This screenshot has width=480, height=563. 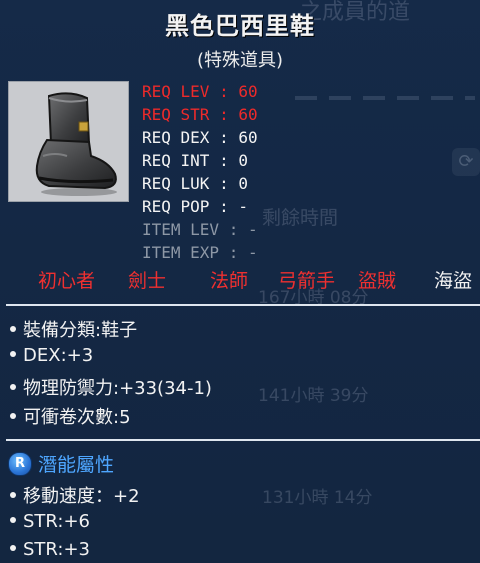 I want to click on req-label: REQ LEV, so click(x=176, y=91).